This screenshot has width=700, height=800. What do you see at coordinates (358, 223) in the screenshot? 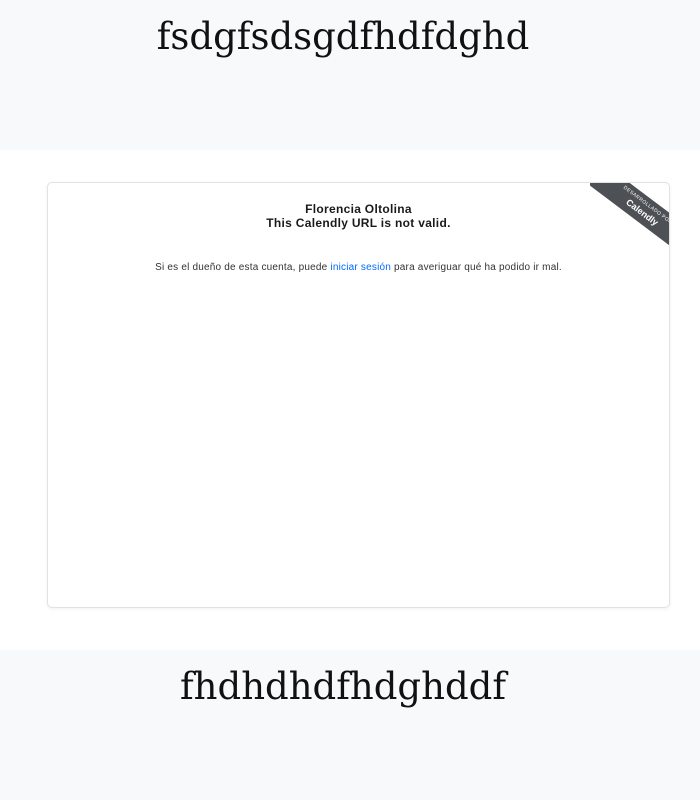
I see `invalid-url-message: This Calendly URL is not valid.` at bounding box center [358, 223].